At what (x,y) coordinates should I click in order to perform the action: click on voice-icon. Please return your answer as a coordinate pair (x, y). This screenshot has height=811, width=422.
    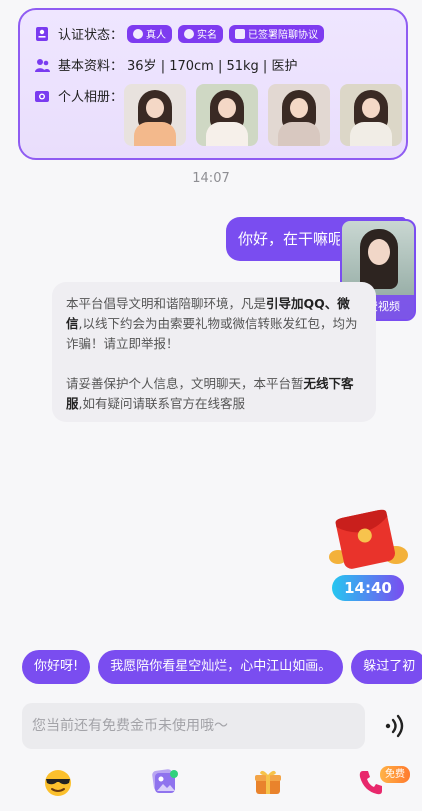
    Looking at the image, I should click on (394, 726).